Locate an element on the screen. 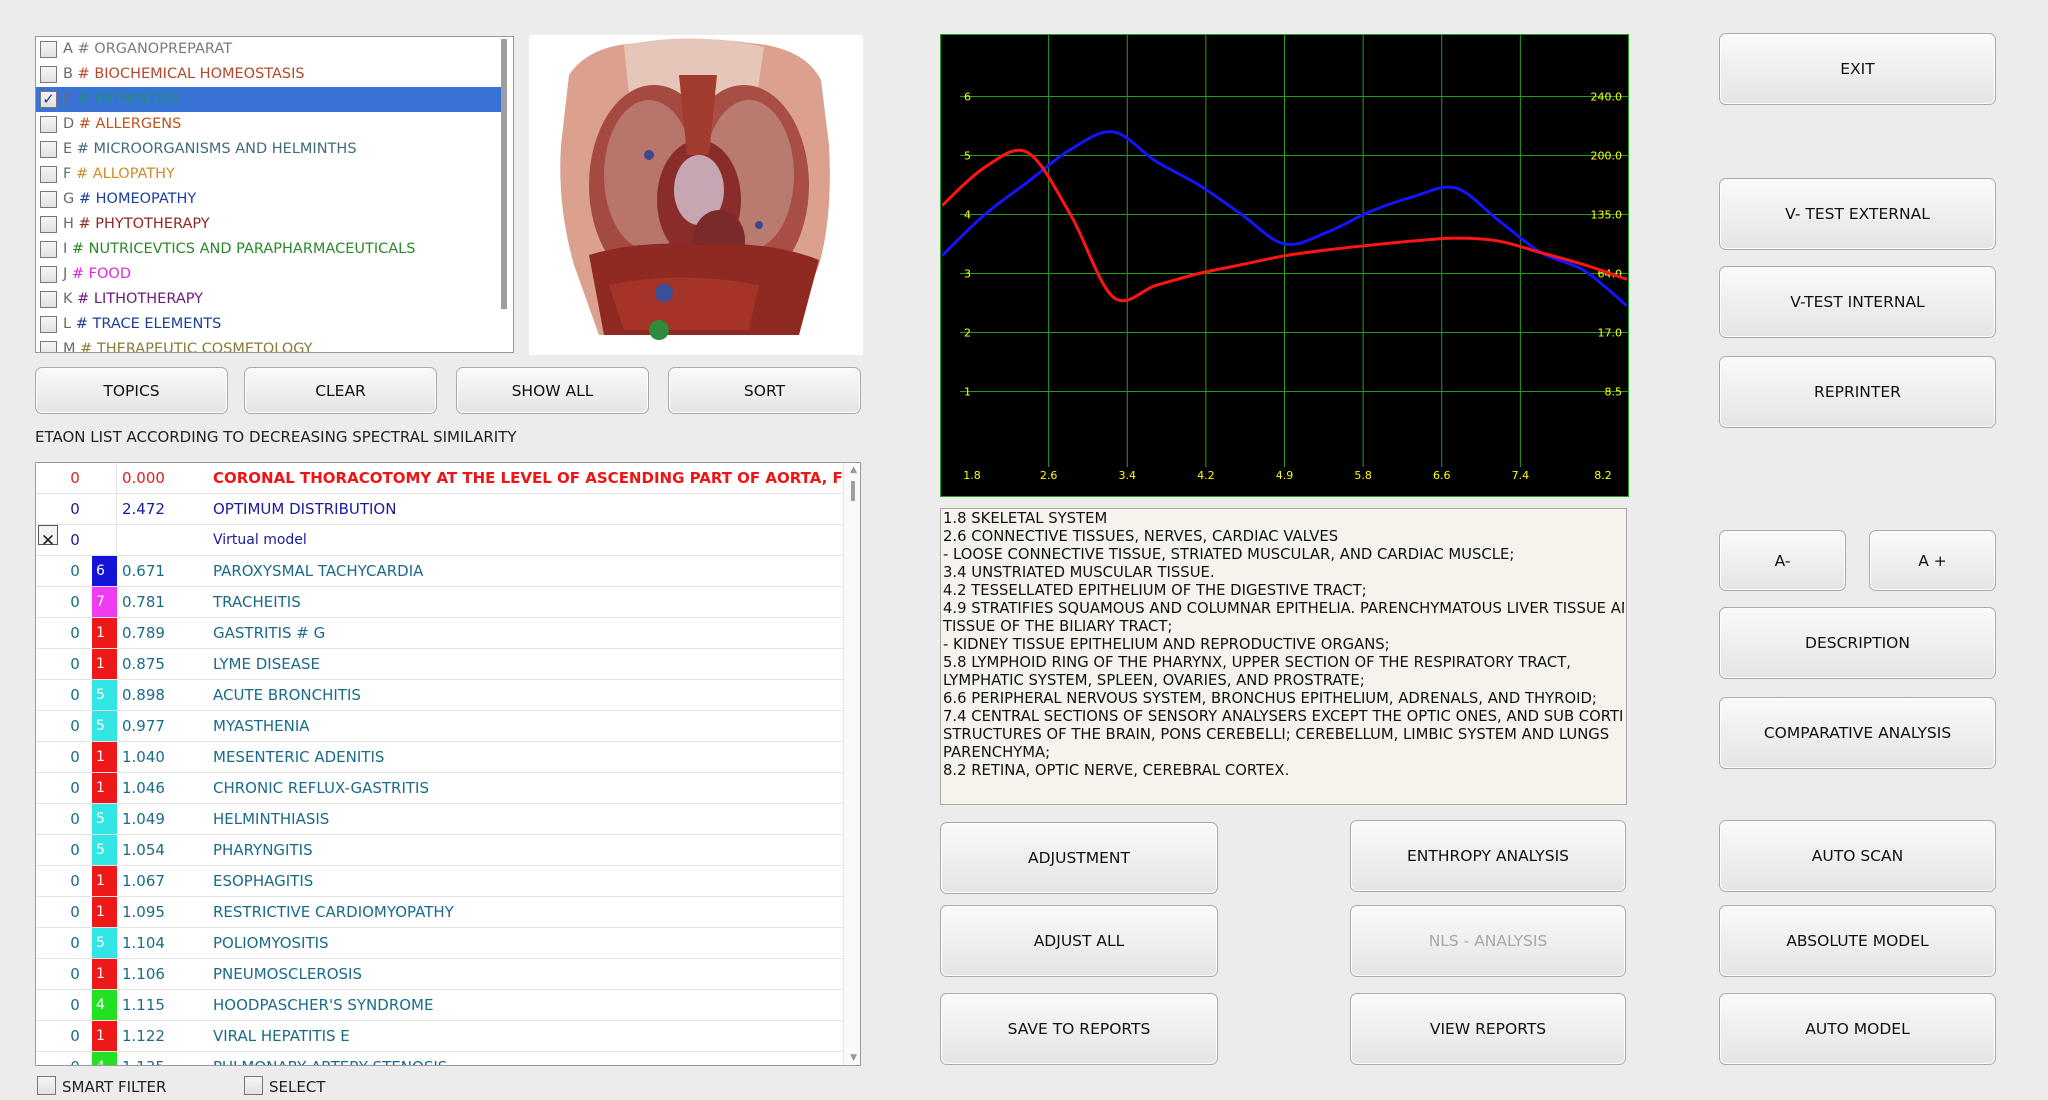 This screenshot has height=1100, width=2048. table-row: 0 1 1.067 ESOPHAGITIS is located at coordinates (440, 881).